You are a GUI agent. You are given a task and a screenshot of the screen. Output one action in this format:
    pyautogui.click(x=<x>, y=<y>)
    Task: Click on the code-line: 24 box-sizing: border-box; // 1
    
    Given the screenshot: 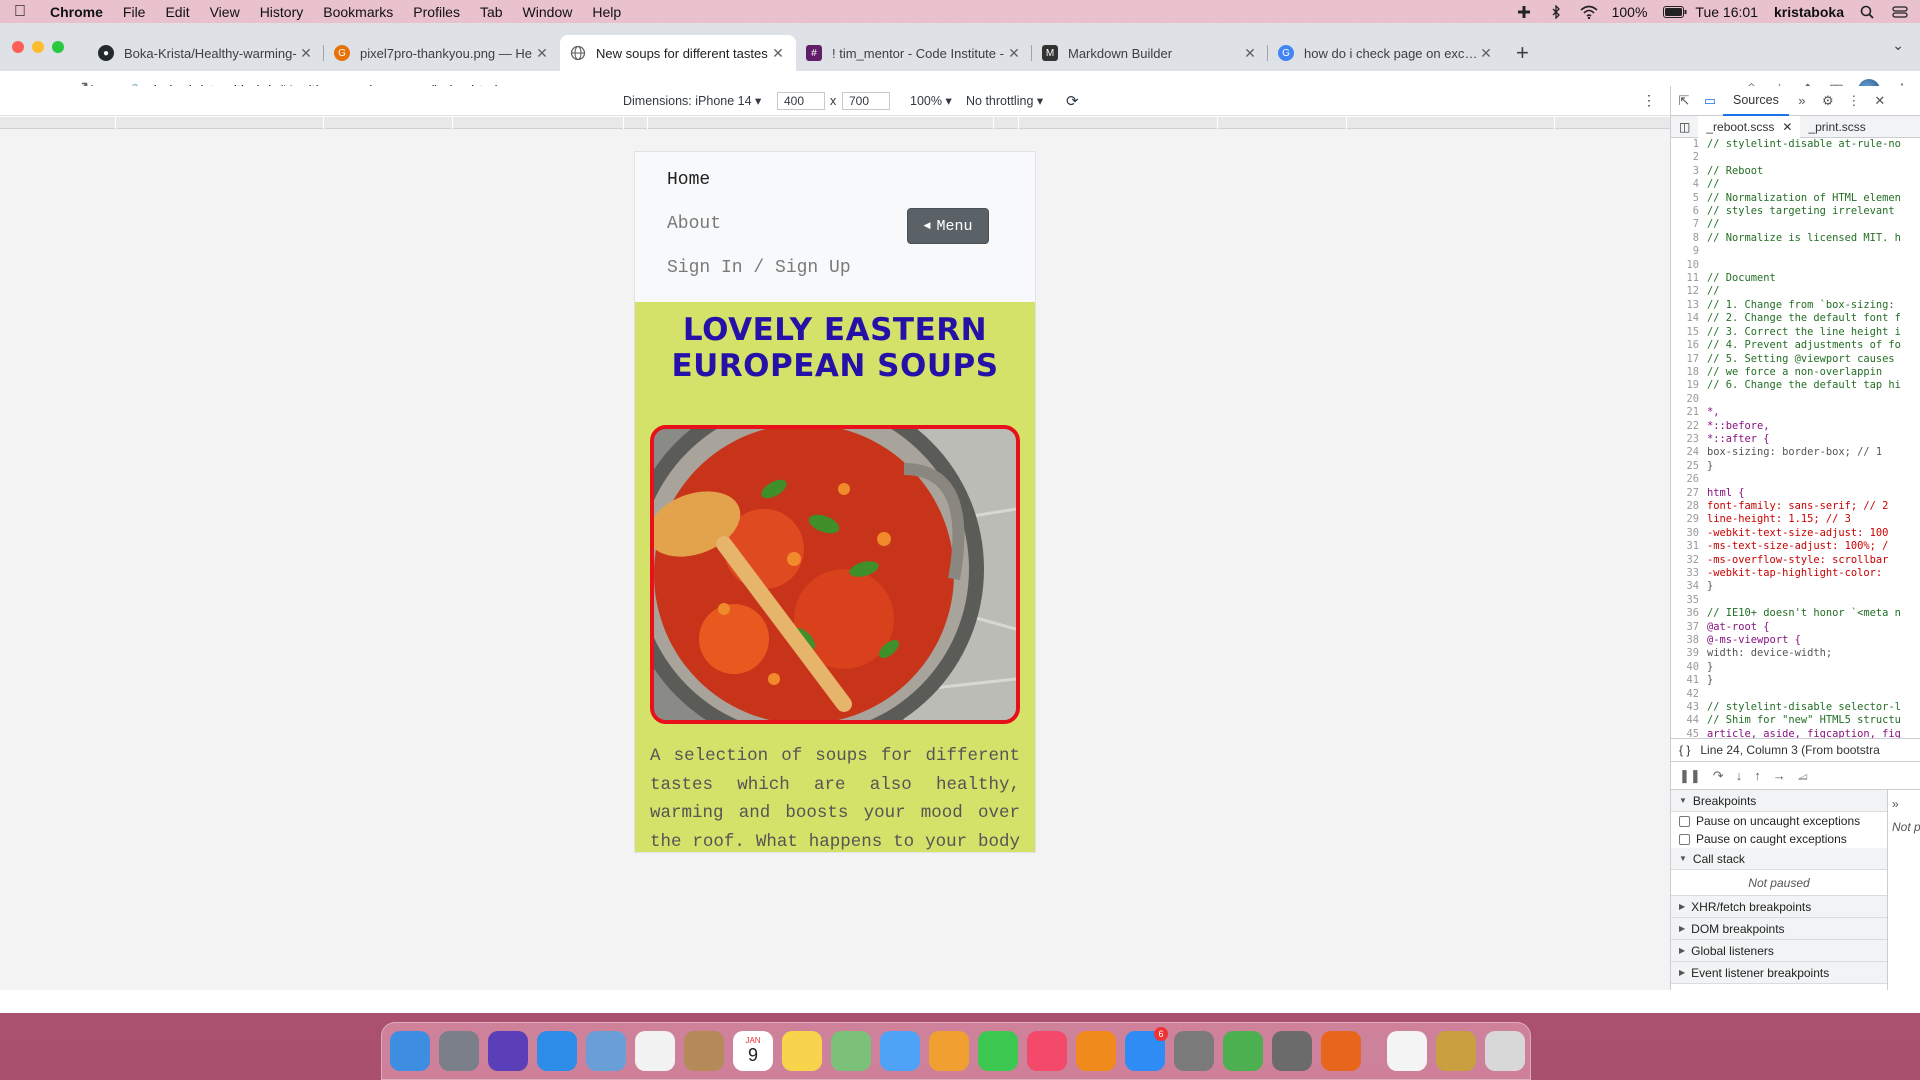 What is the action you would take?
    pyautogui.click(x=1795, y=452)
    